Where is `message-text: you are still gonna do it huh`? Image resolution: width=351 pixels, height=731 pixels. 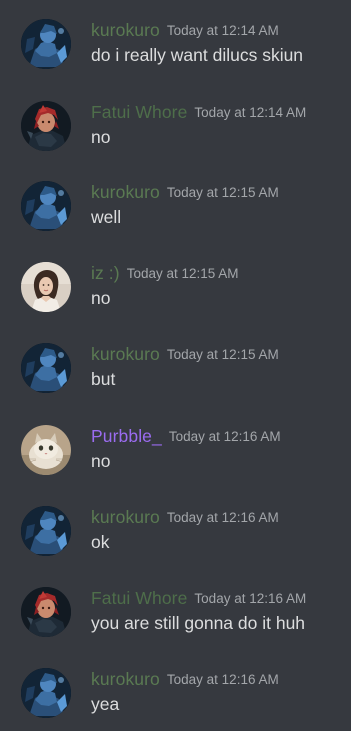
message-text: you are still gonna do it huh is located at coordinates (198, 623).